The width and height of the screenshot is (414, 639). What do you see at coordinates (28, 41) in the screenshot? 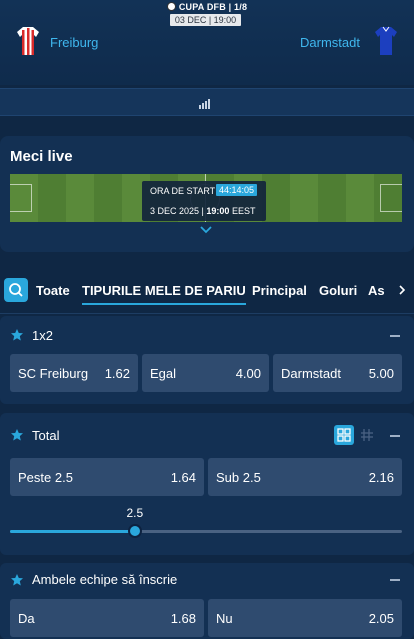
I see `home-jersey-icon` at bounding box center [28, 41].